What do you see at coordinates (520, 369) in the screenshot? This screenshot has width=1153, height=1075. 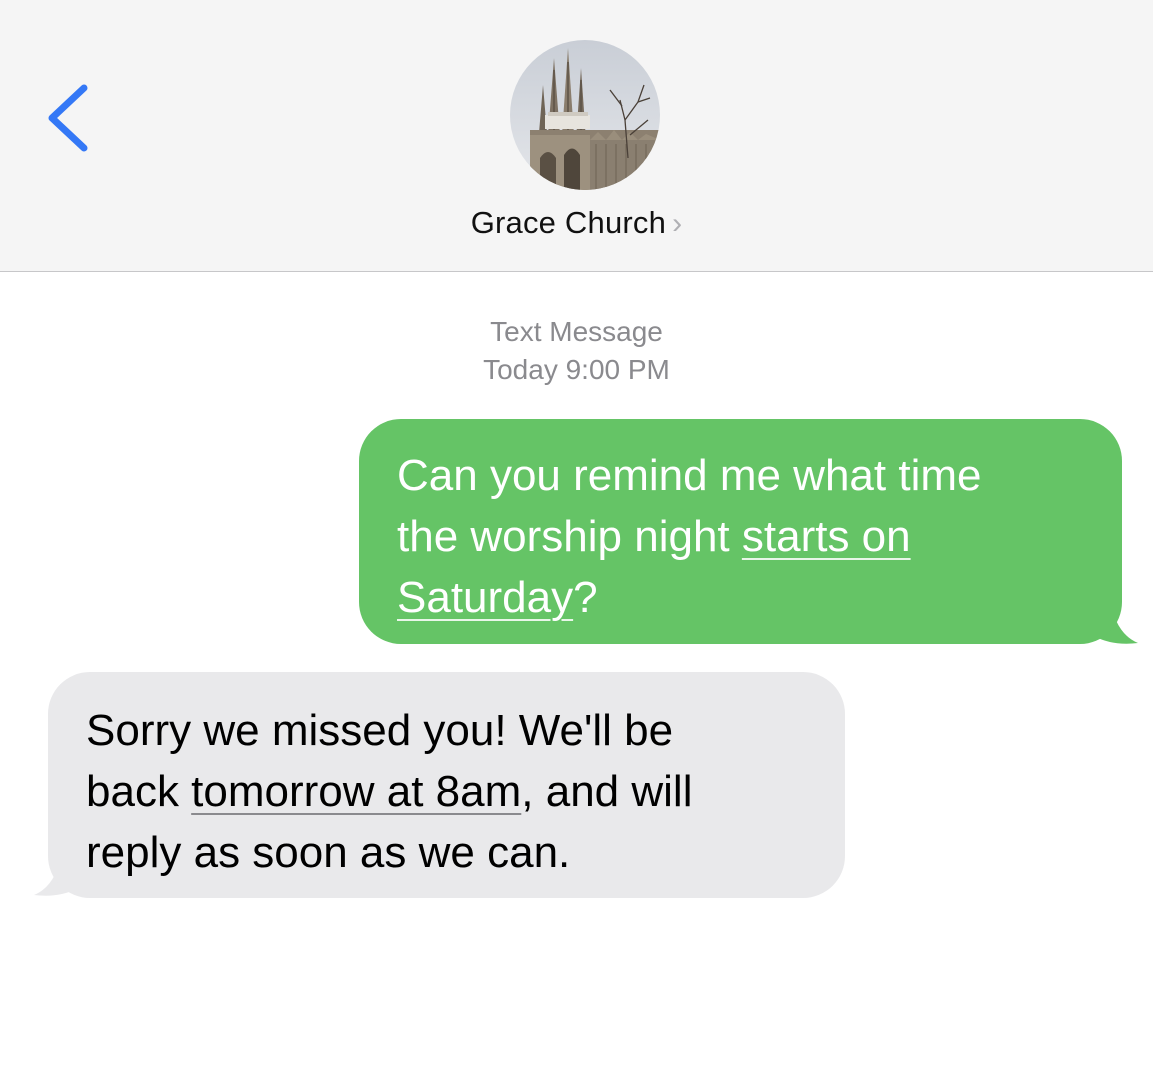 I see `timestamp-day: Today` at bounding box center [520, 369].